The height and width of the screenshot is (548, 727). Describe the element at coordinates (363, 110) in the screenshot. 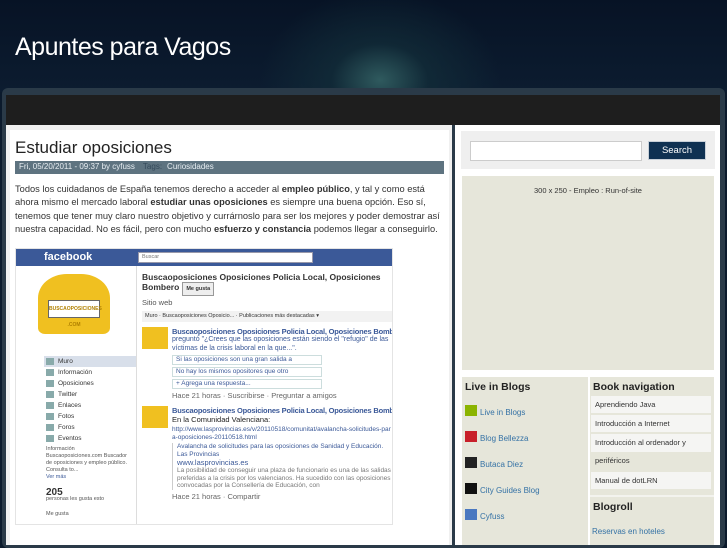

I see `primary-nav-bar` at that location.